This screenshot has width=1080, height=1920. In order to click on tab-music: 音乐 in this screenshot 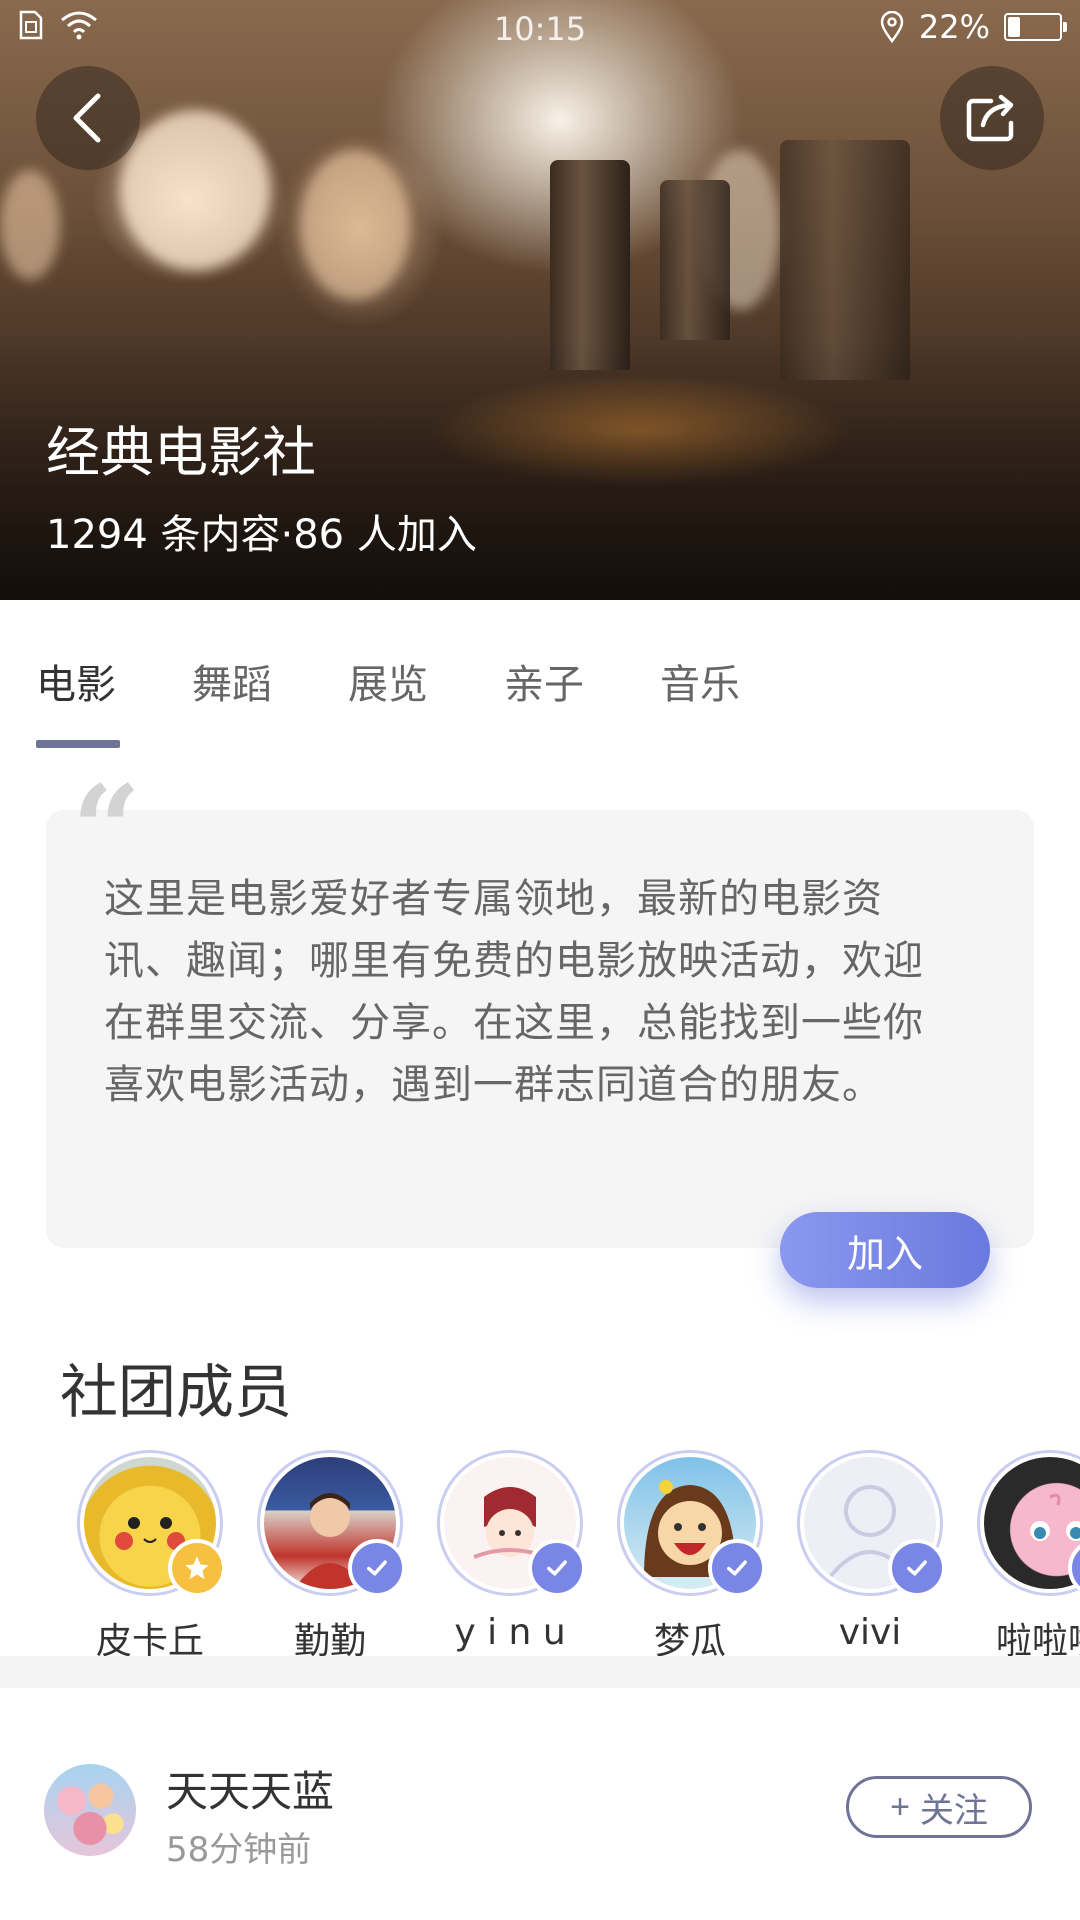, I will do `click(700, 681)`.